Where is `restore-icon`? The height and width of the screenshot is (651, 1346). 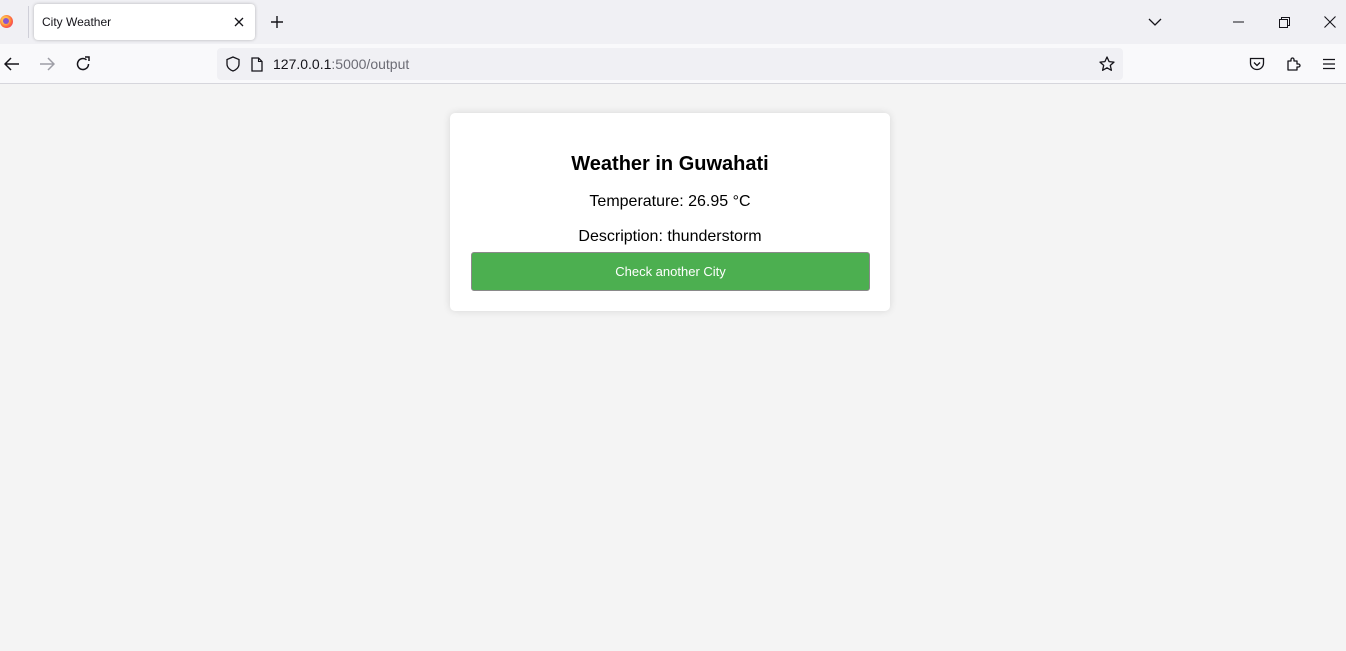
restore-icon is located at coordinates (1284, 22).